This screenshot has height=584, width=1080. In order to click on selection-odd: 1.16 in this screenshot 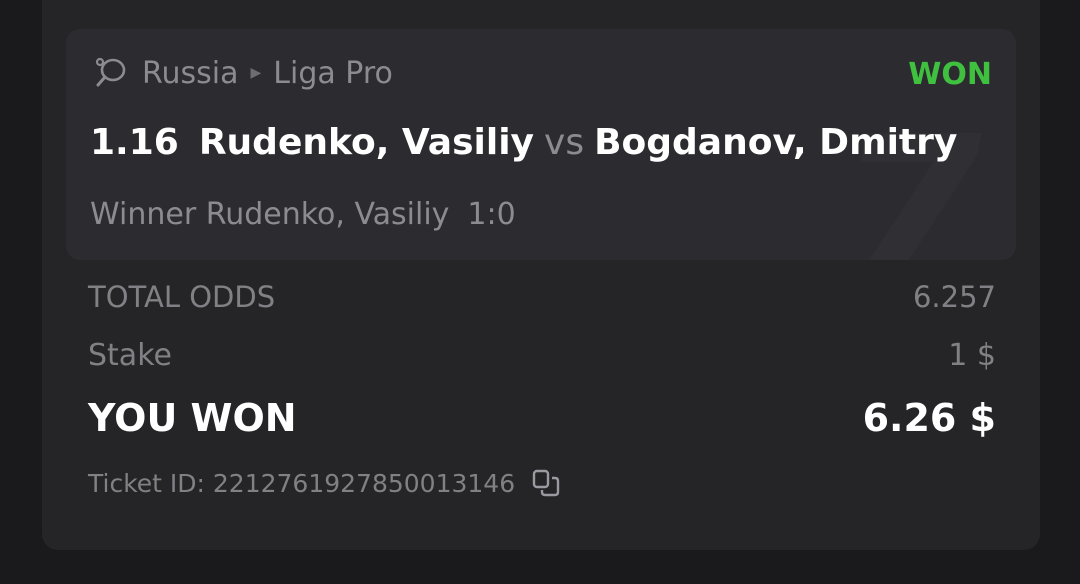, I will do `click(134, 142)`.